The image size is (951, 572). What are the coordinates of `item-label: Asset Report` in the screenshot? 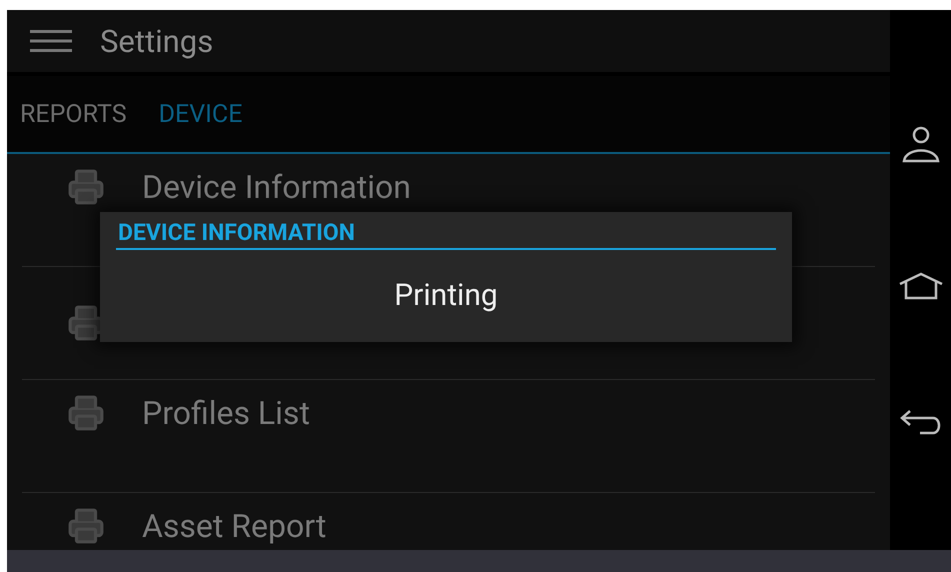 It's located at (234, 526).